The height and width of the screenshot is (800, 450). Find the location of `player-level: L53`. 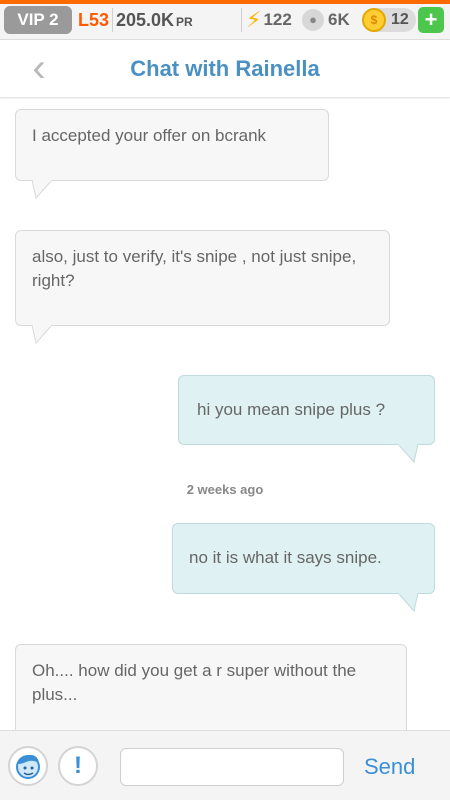

player-level: L53 is located at coordinates (94, 20).